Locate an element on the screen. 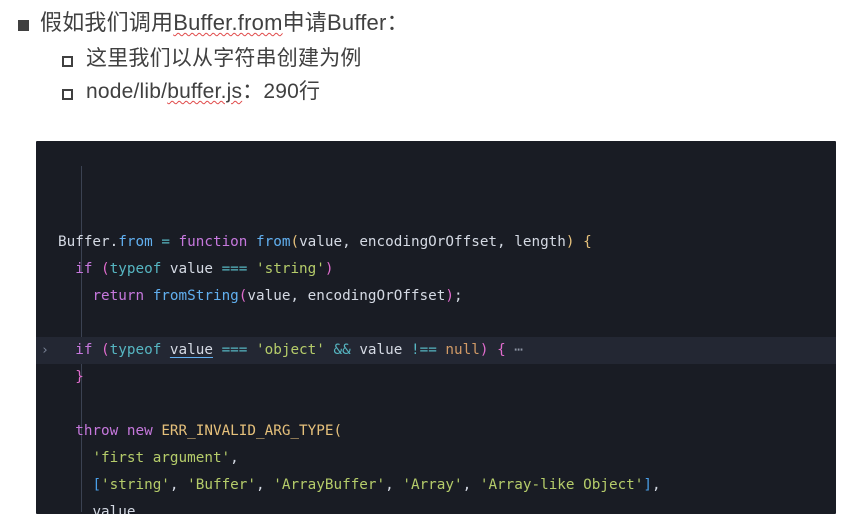 This screenshot has width=852, height=524. code-token: [ is located at coordinates (97, 485).